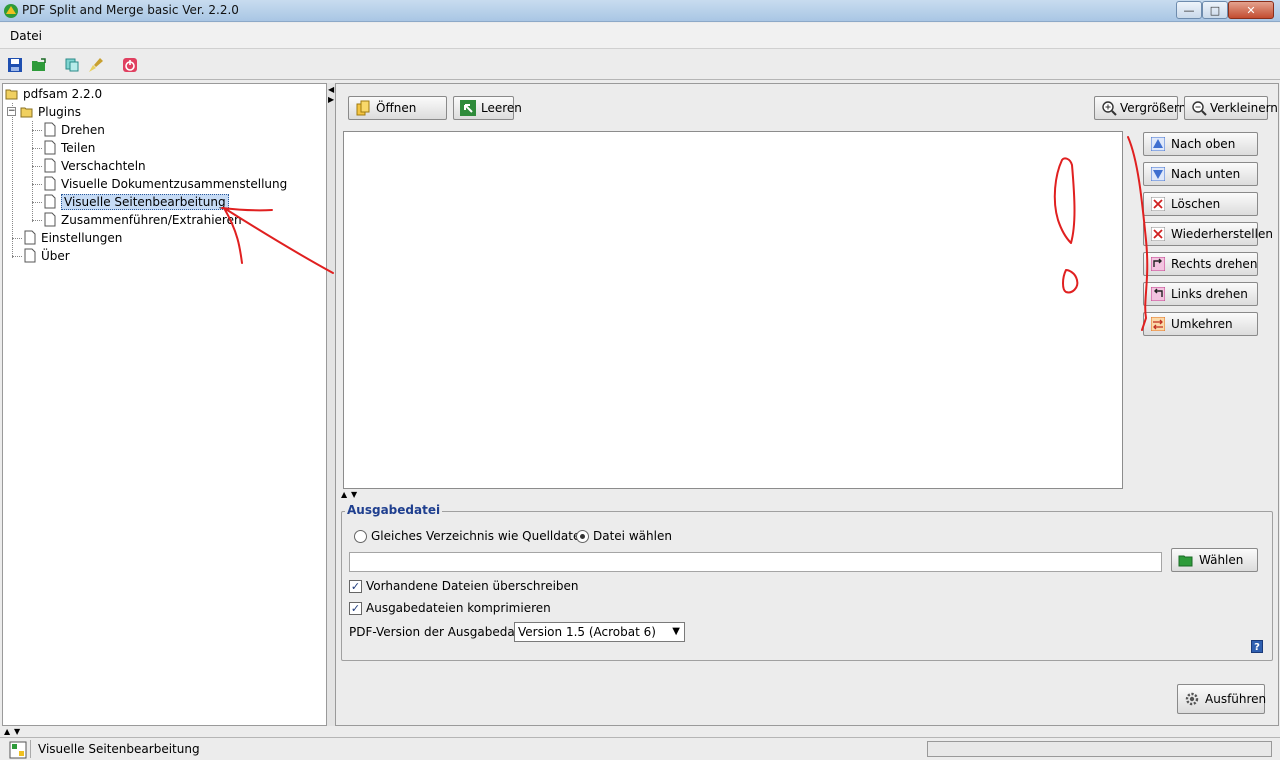 The image size is (1280, 760). I want to click on minimize-icon: —, so click(1189, 10).